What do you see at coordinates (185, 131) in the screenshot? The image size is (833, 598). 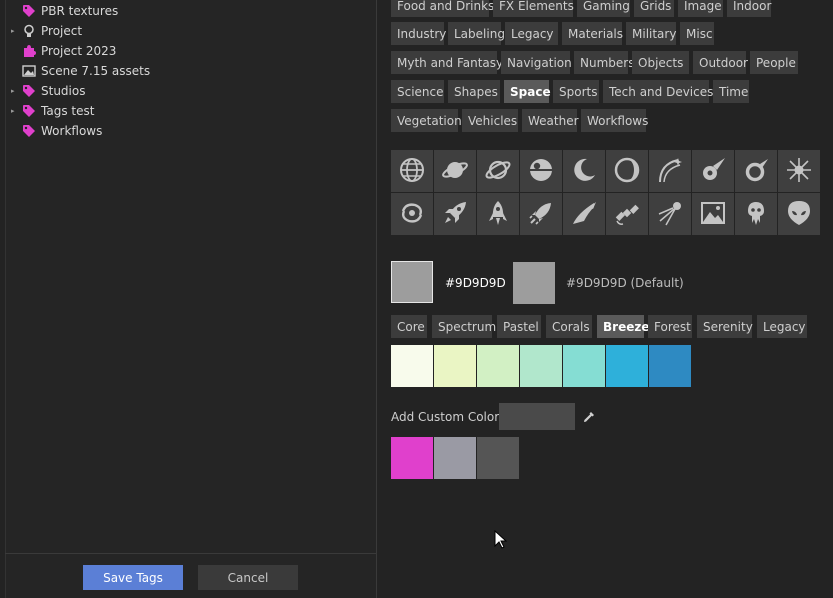 I see `tree-item: Workflows` at bounding box center [185, 131].